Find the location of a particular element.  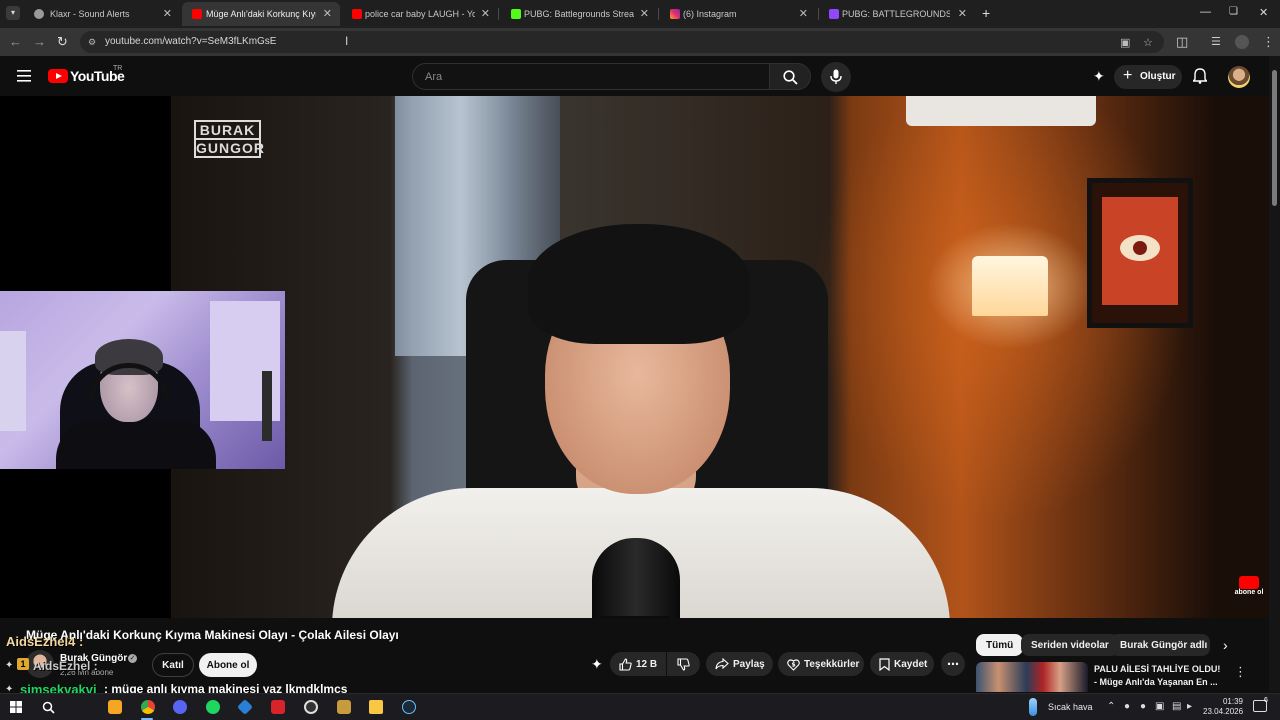

share-button: Paylaş is located at coordinates (739, 664).